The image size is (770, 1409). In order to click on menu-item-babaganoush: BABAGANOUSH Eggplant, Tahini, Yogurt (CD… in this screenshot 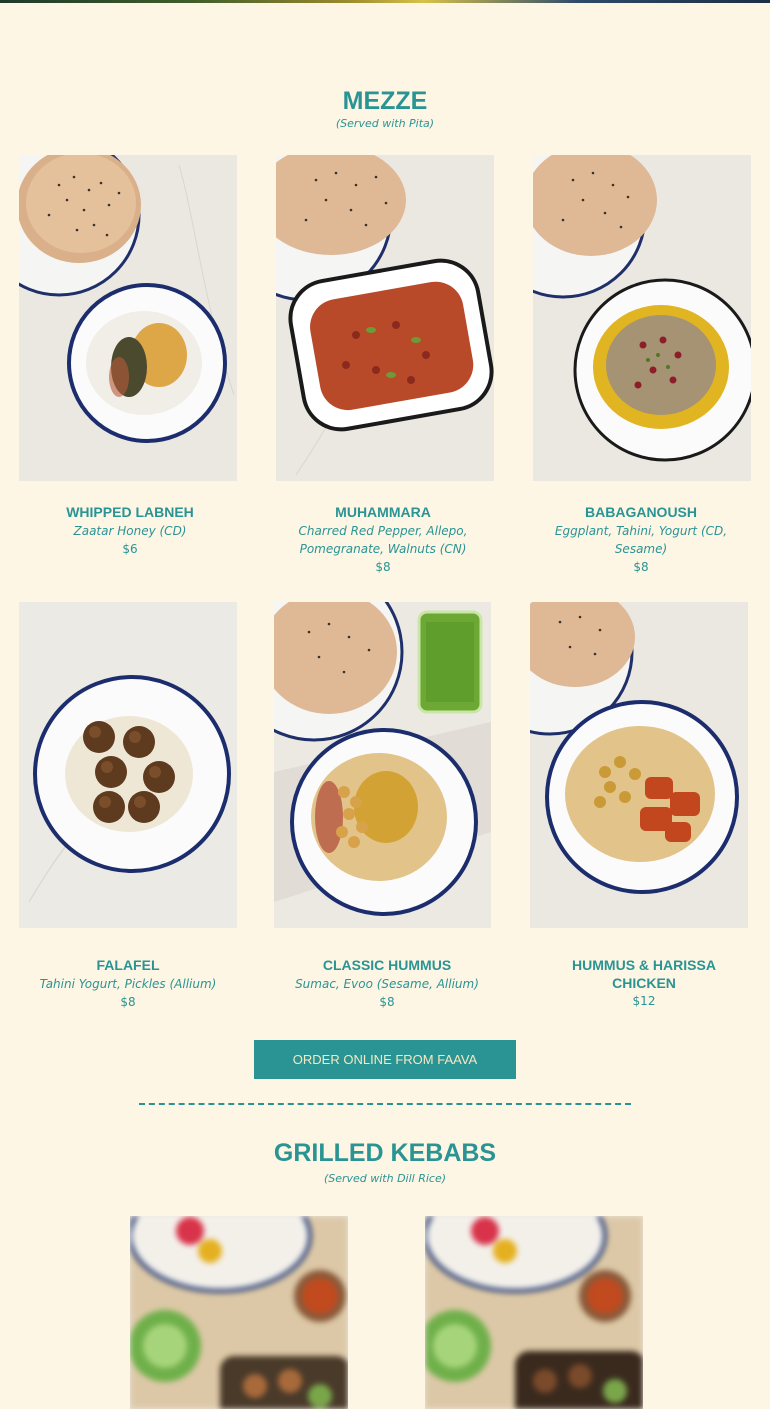, I will do `click(641, 539)`.